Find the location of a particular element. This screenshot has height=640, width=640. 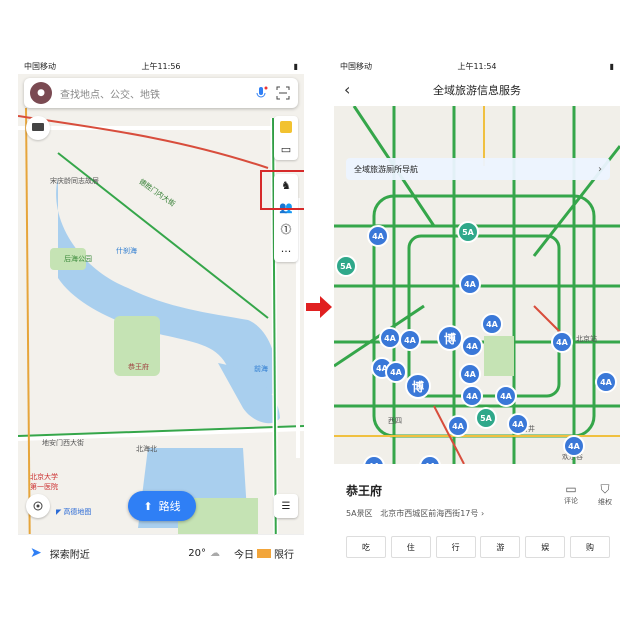

locate-icon is located at coordinates (38, 506).